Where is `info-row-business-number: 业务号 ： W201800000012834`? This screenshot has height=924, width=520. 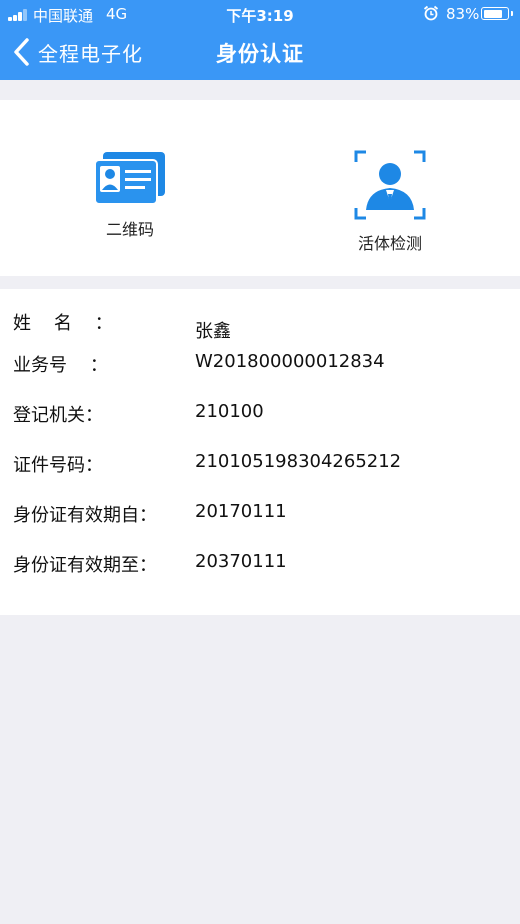
info-row-business-number: 业务号 ： W201800000012834 is located at coordinates (260, 366).